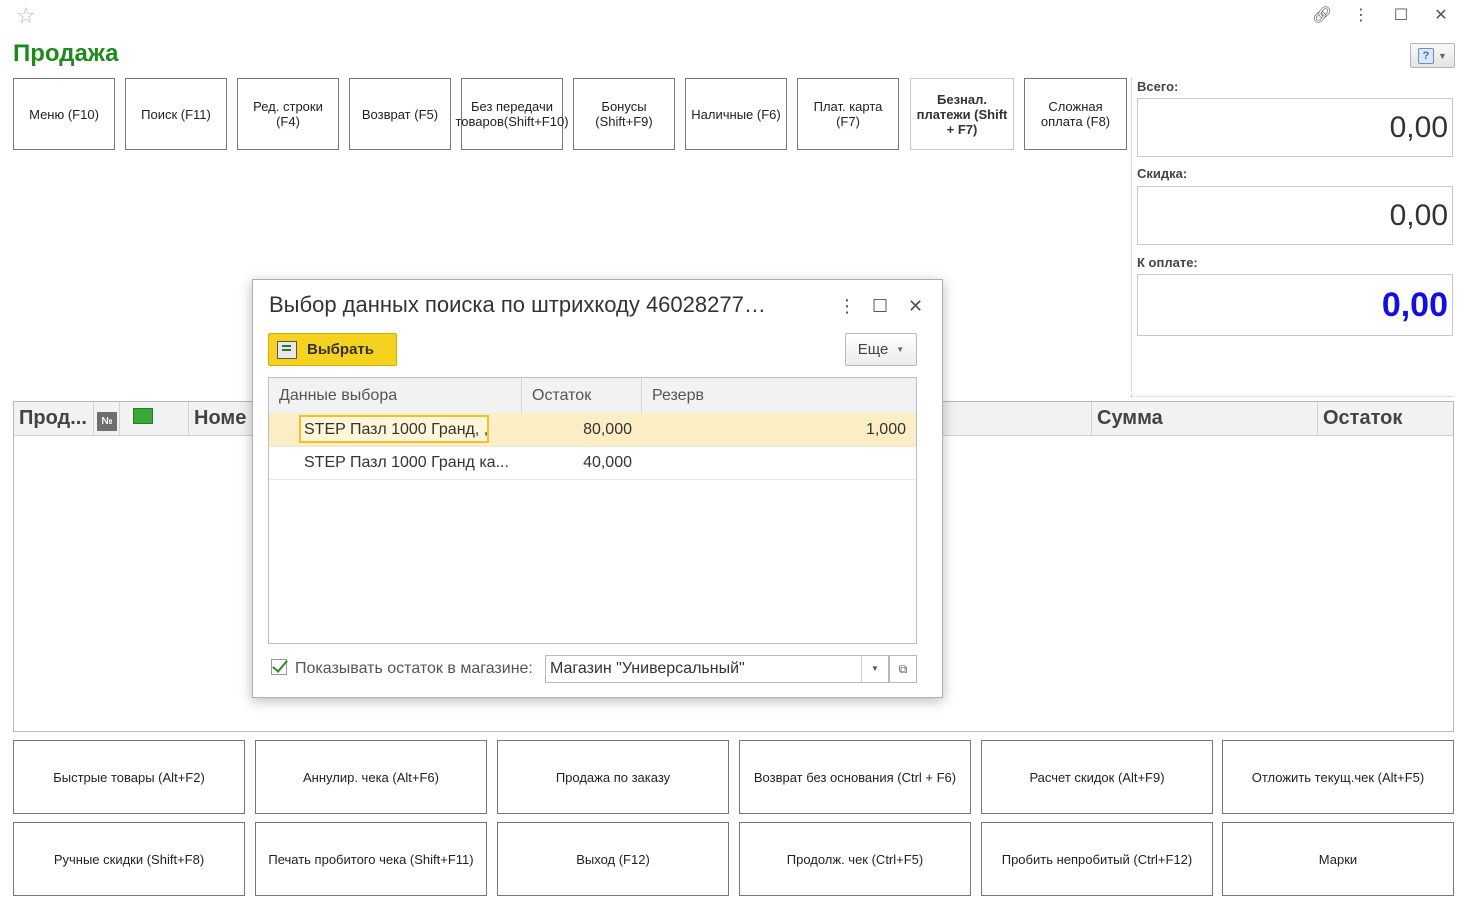 The width and height of the screenshot is (1470, 899). What do you see at coordinates (26, 16) in the screenshot?
I see `favorite-star-icon: ☆` at bounding box center [26, 16].